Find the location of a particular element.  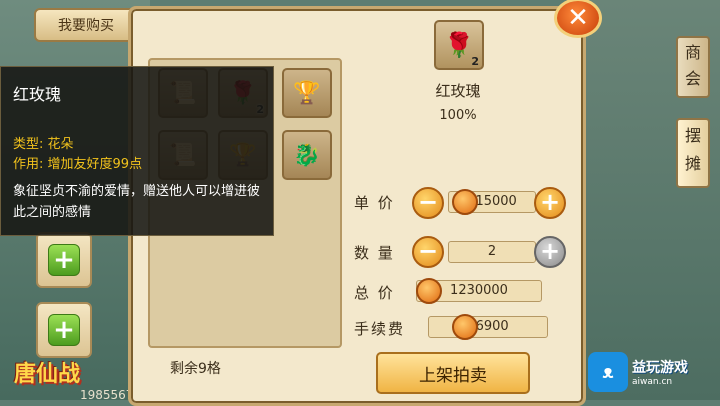

tooltip-type-row: 类型: 花朵 is located at coordinates (43, 142).